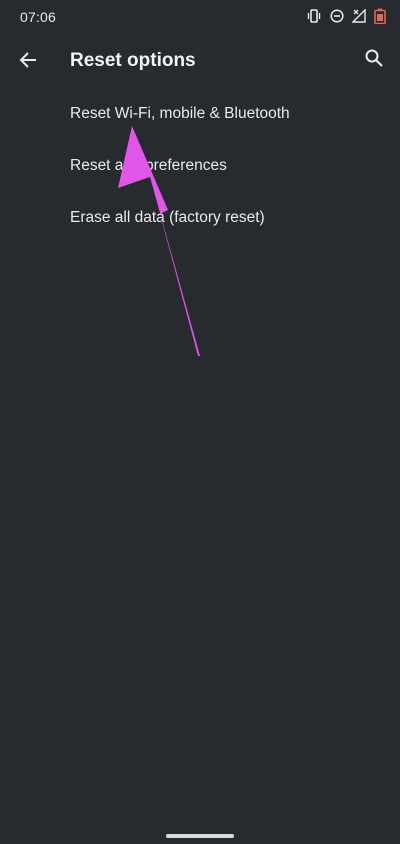  I want to click on option-erase-all-data: Erase all data (factory reset), so click(200, 218).